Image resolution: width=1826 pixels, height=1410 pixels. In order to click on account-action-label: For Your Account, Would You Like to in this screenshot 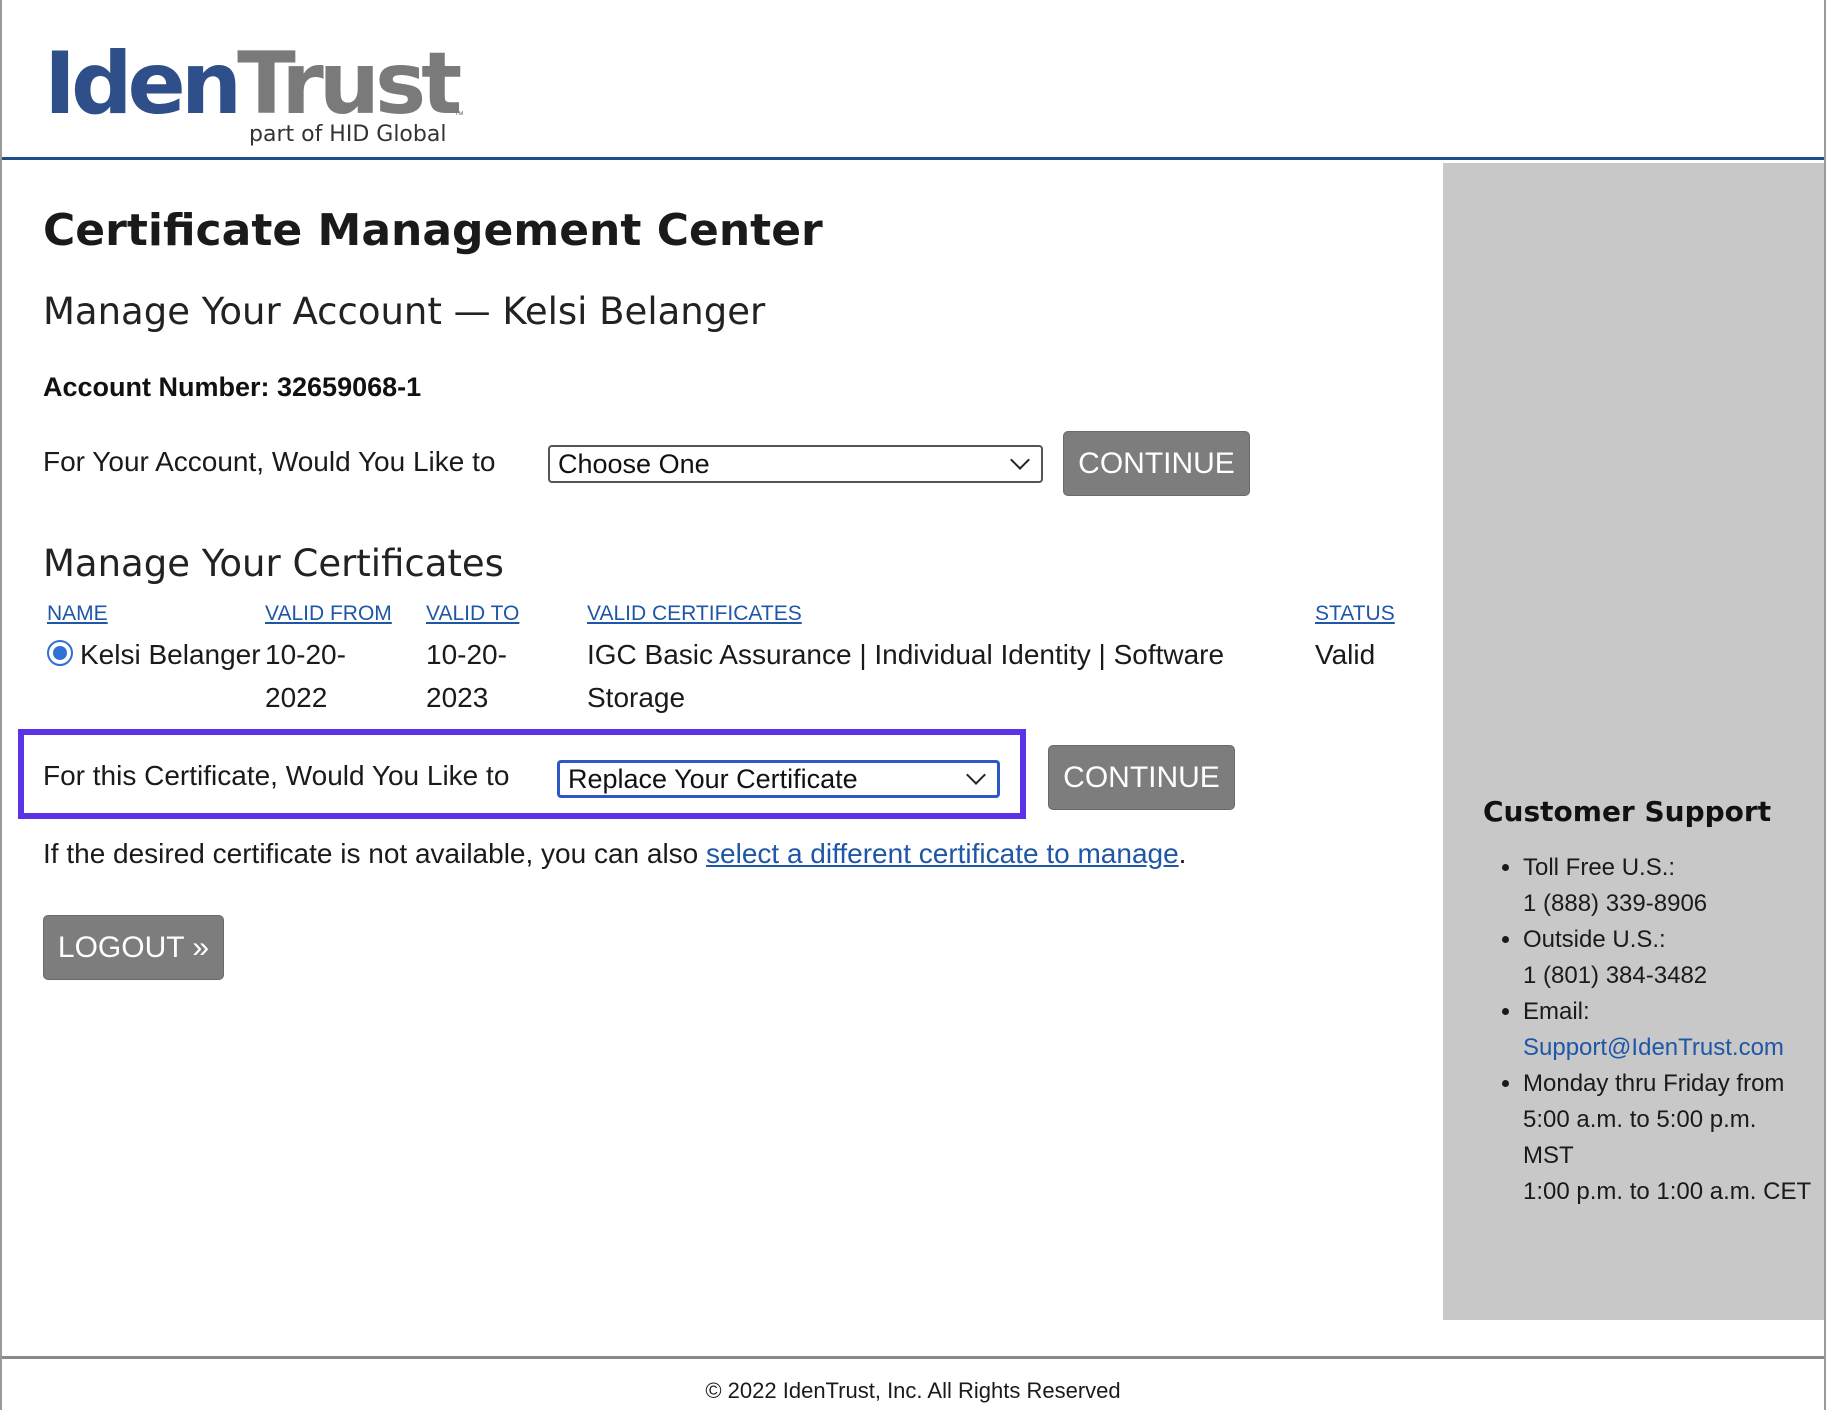, I will do `click(269, 461)`.